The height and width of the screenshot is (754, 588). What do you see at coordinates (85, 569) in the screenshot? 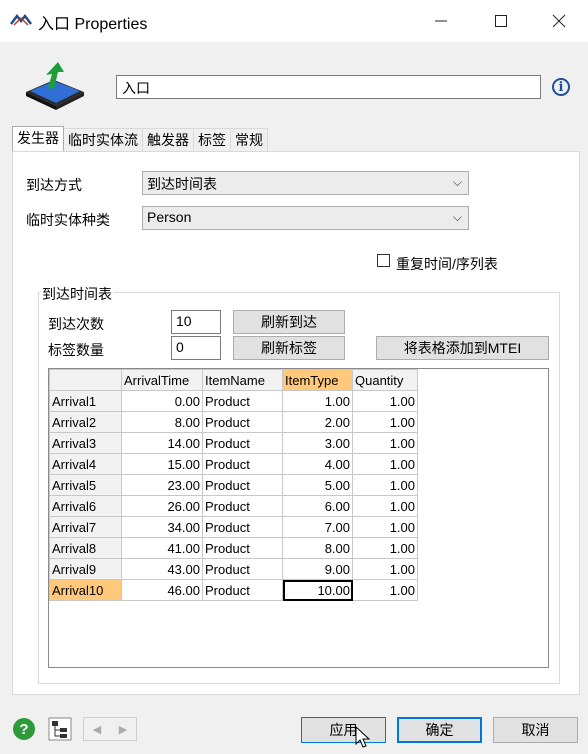
I see `row-header-cell: Arrival9` at bounding box center [85, 569].